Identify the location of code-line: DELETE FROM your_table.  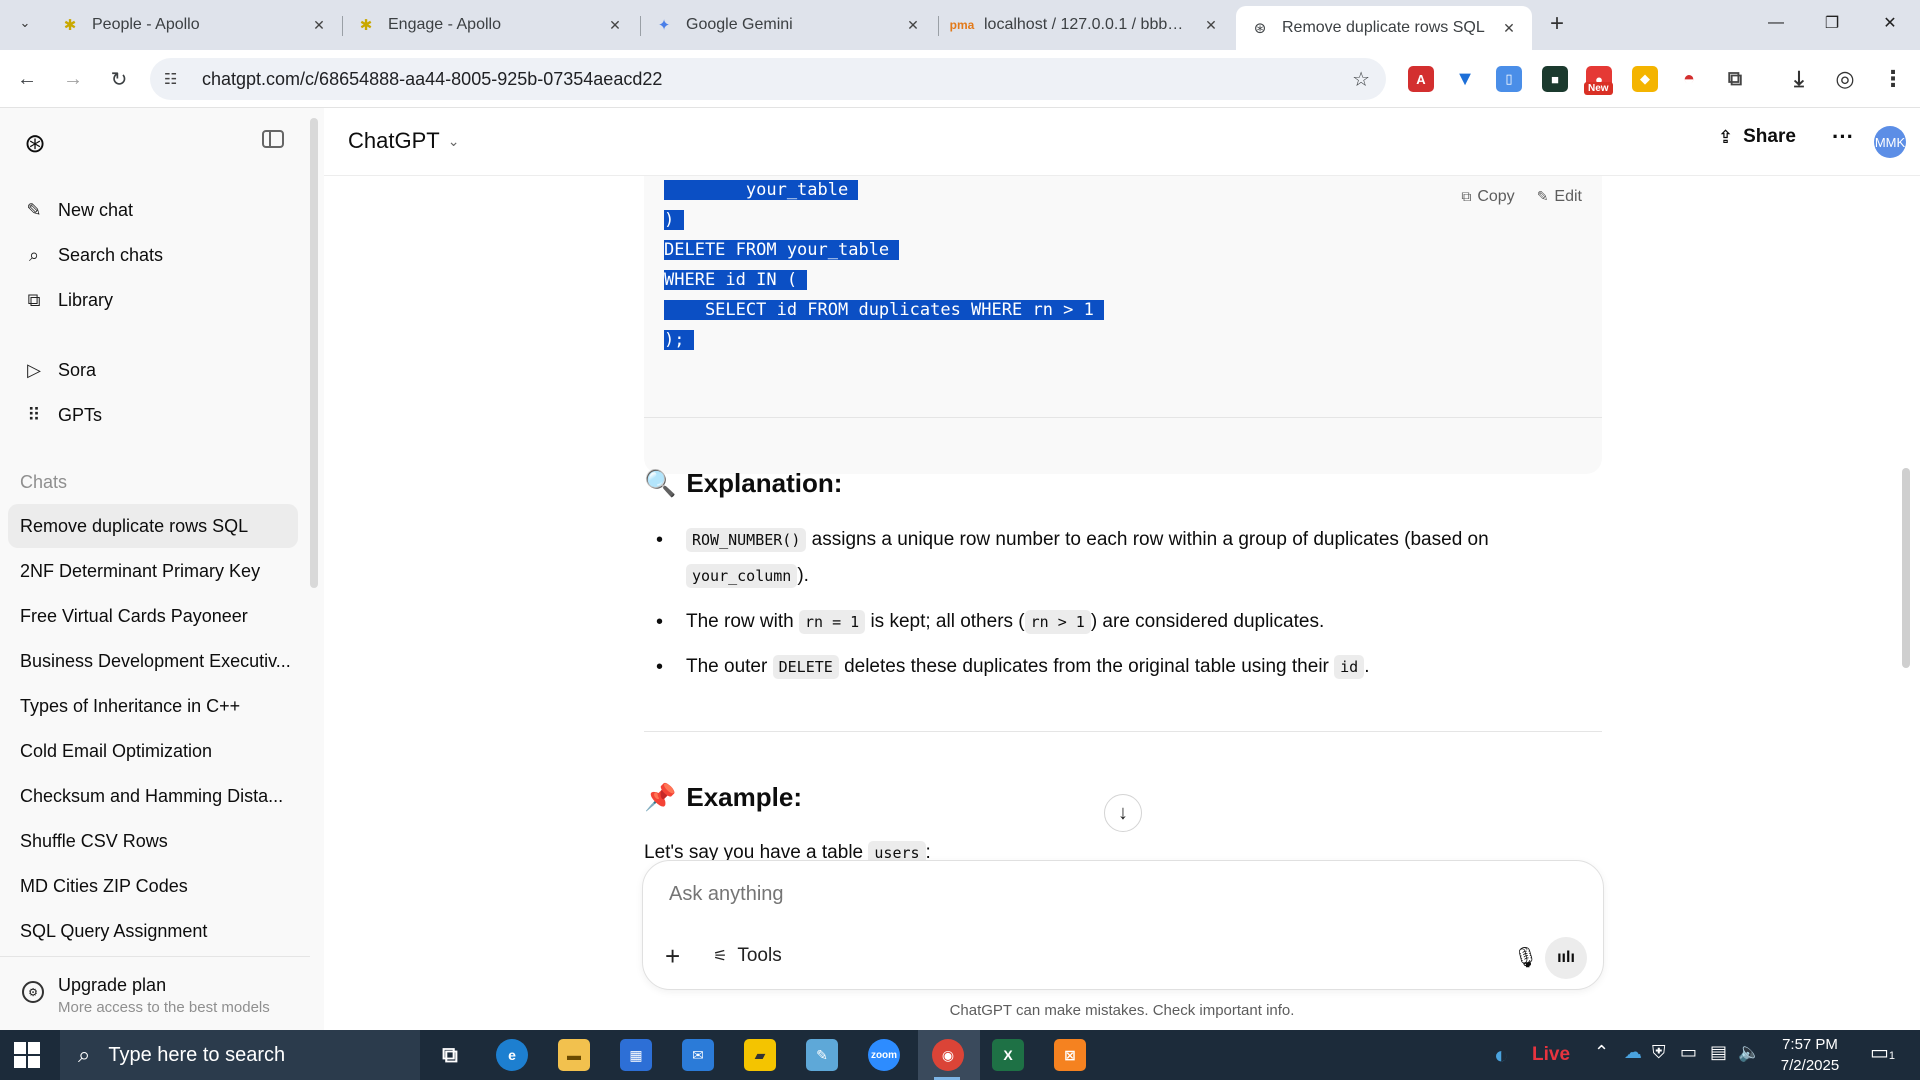
(782, 250).